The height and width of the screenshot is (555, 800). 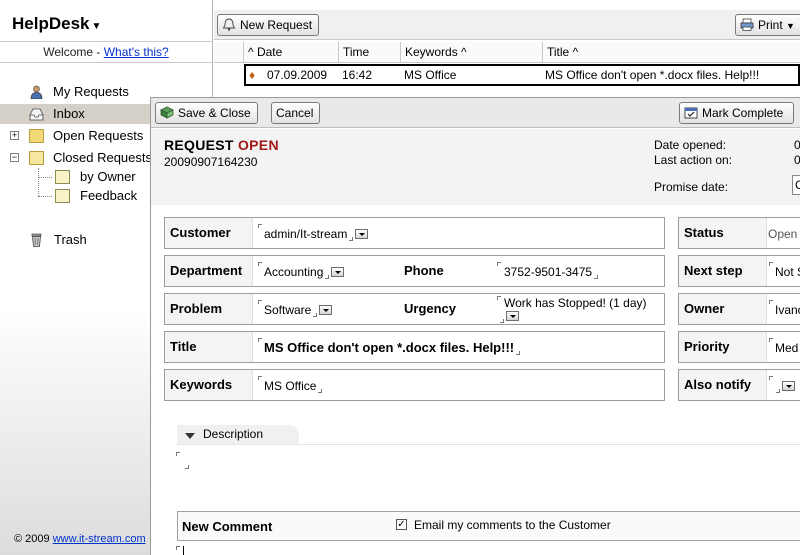 I want to click on sidebar-item-label: Feedback, so click(x=109, y=195).